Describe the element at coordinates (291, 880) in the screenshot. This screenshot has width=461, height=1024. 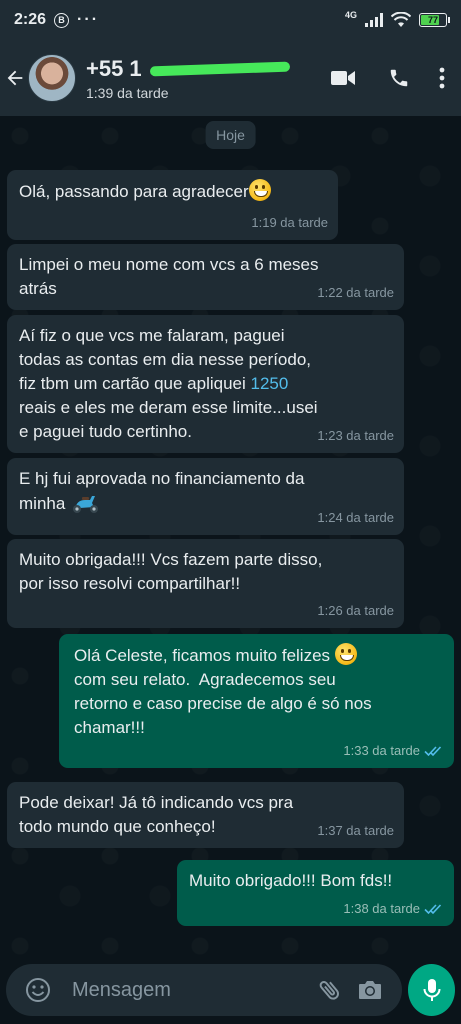
I see `message-text: Muito obrigado!!! Bom fds!!` at that location.